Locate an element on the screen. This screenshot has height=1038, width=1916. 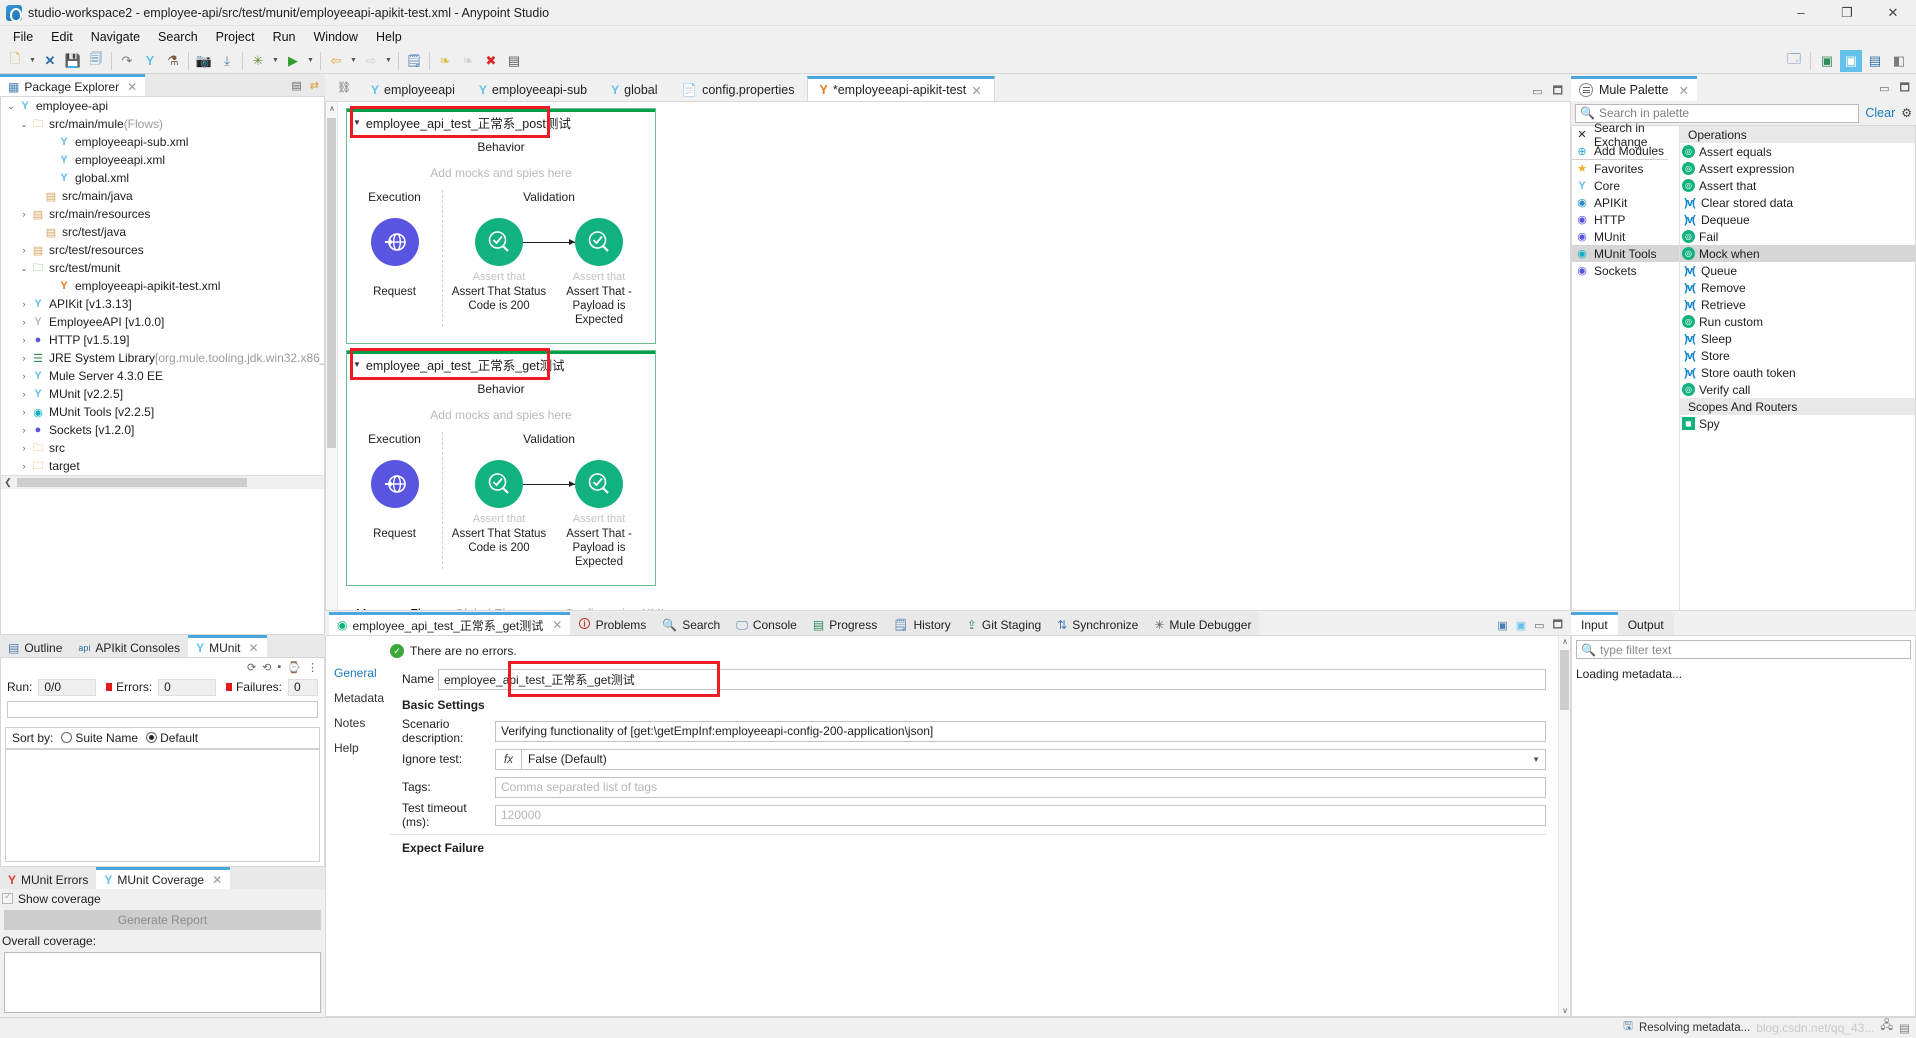
rerun-failed-icon: ⟲ is located at coordinates (266, 667).